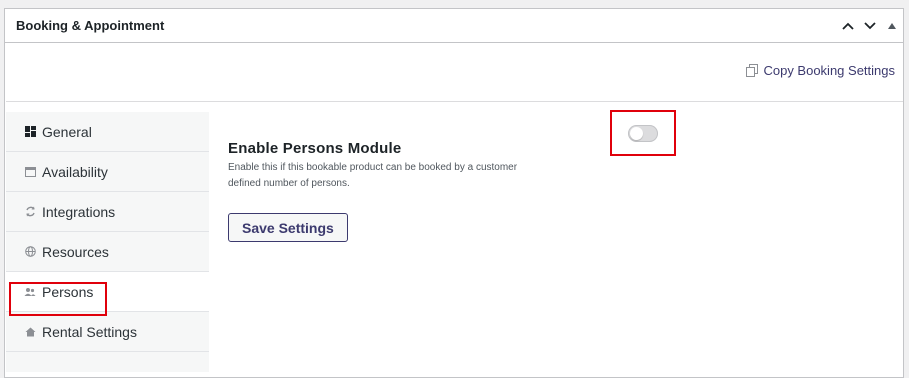 Image resolution: width=909 pixels, height=378 pixels. What do you see at coordinates (79, 211) in the screenshot?
I see `tab-label: Integrations` at bounding box center [79, 211].